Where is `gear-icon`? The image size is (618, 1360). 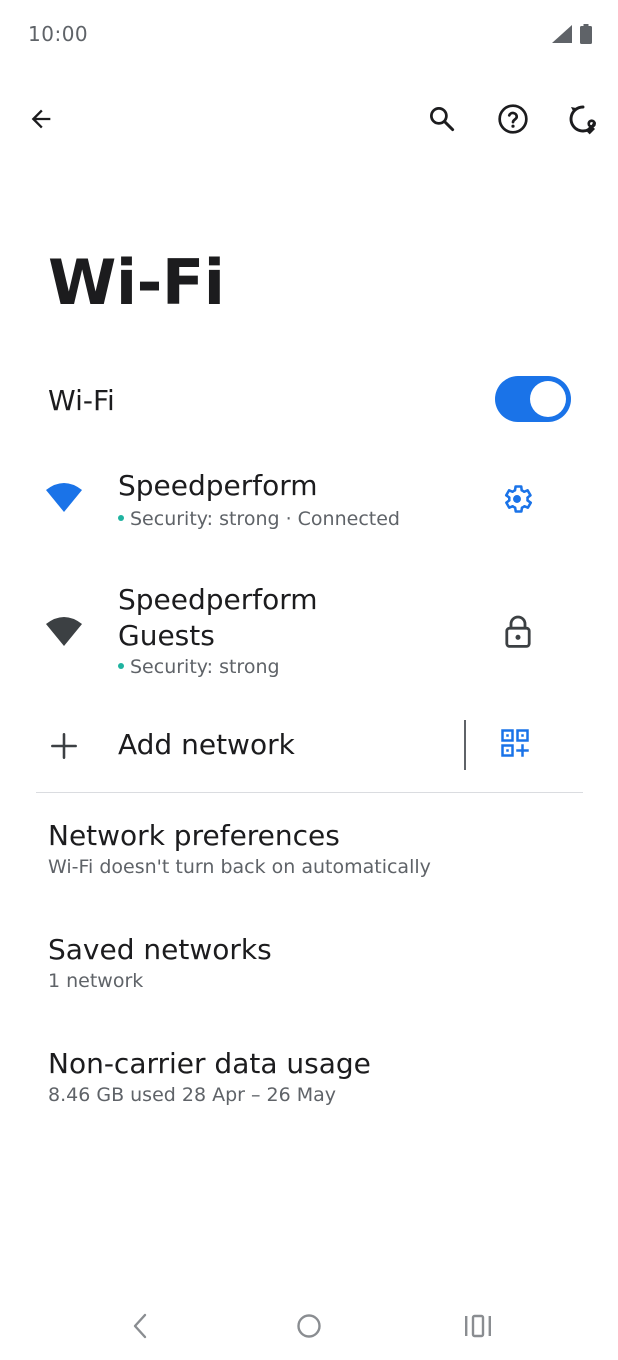
gear-icon is located at coordinates (518, 499).